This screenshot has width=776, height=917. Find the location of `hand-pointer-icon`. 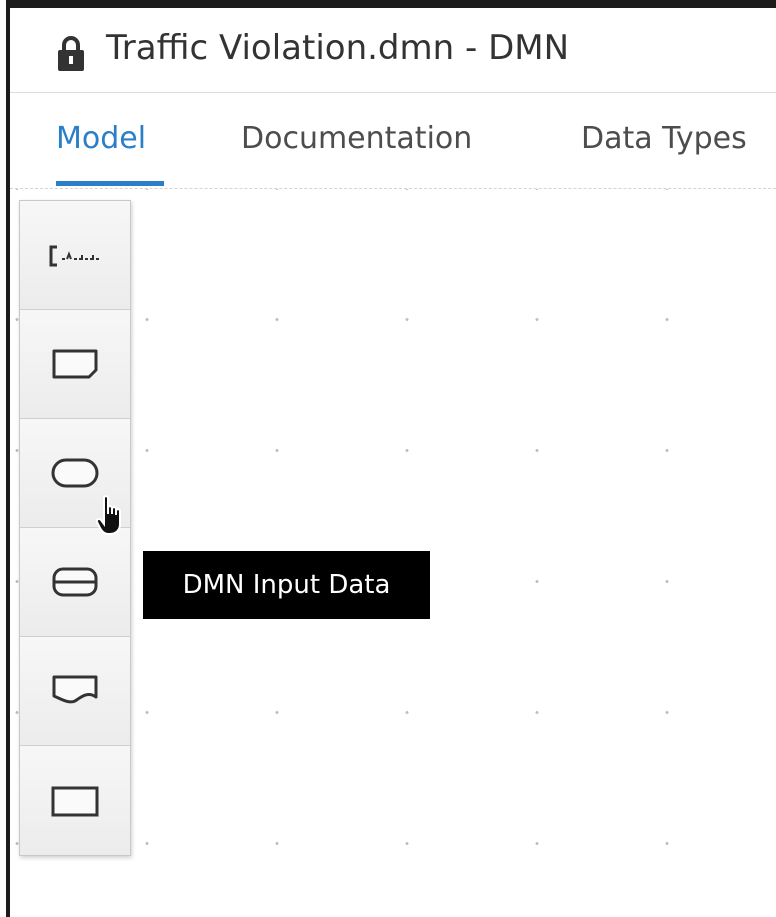

hand-pointer-icon is located at coordinates (108, 515).